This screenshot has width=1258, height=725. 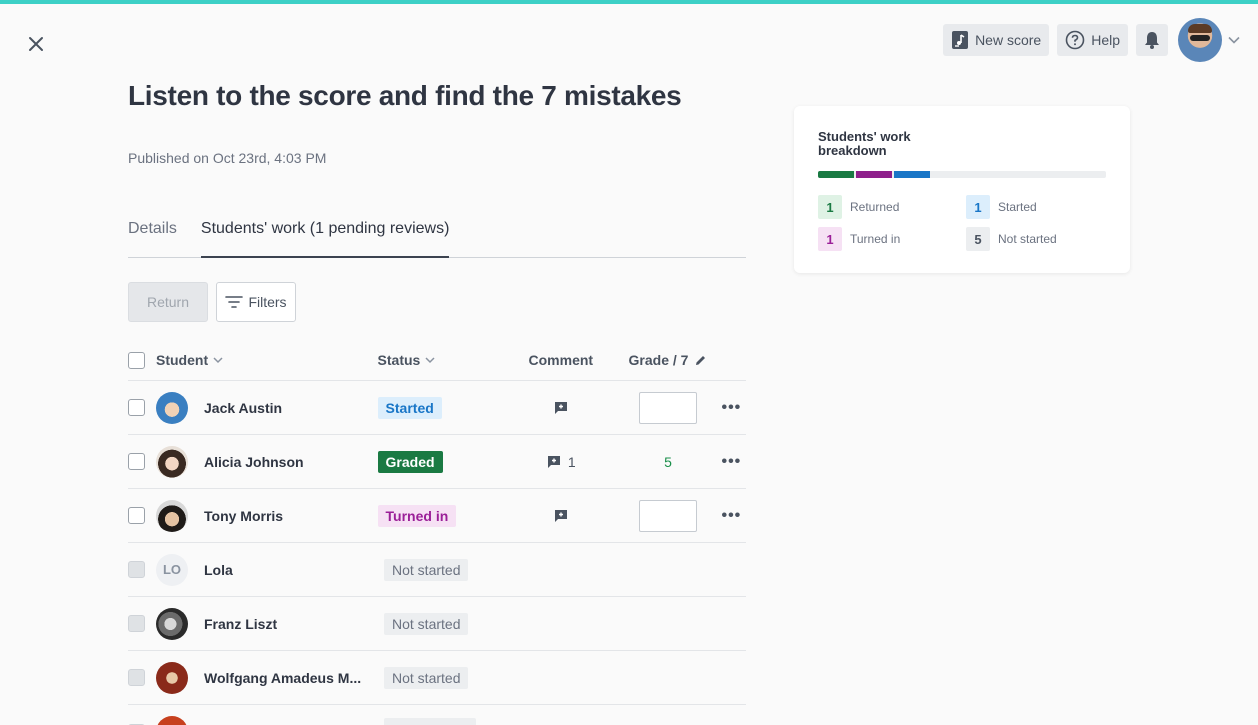 I want to click on user-menu, so click(x=1209, y=40).